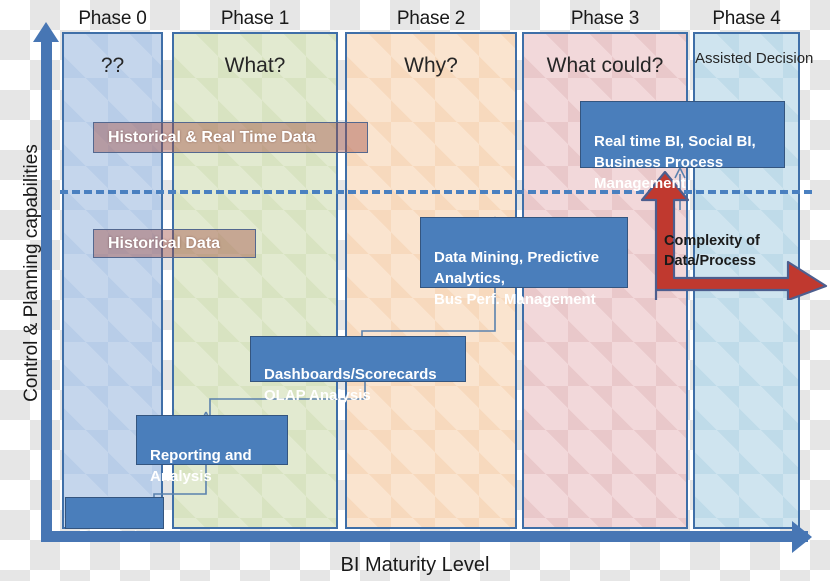 The width and height of the screenshot is (830, 581). Describe the element at coordinates (112, 18) in the screenshot. I see `phase-header-0: Phase 0` at that location.